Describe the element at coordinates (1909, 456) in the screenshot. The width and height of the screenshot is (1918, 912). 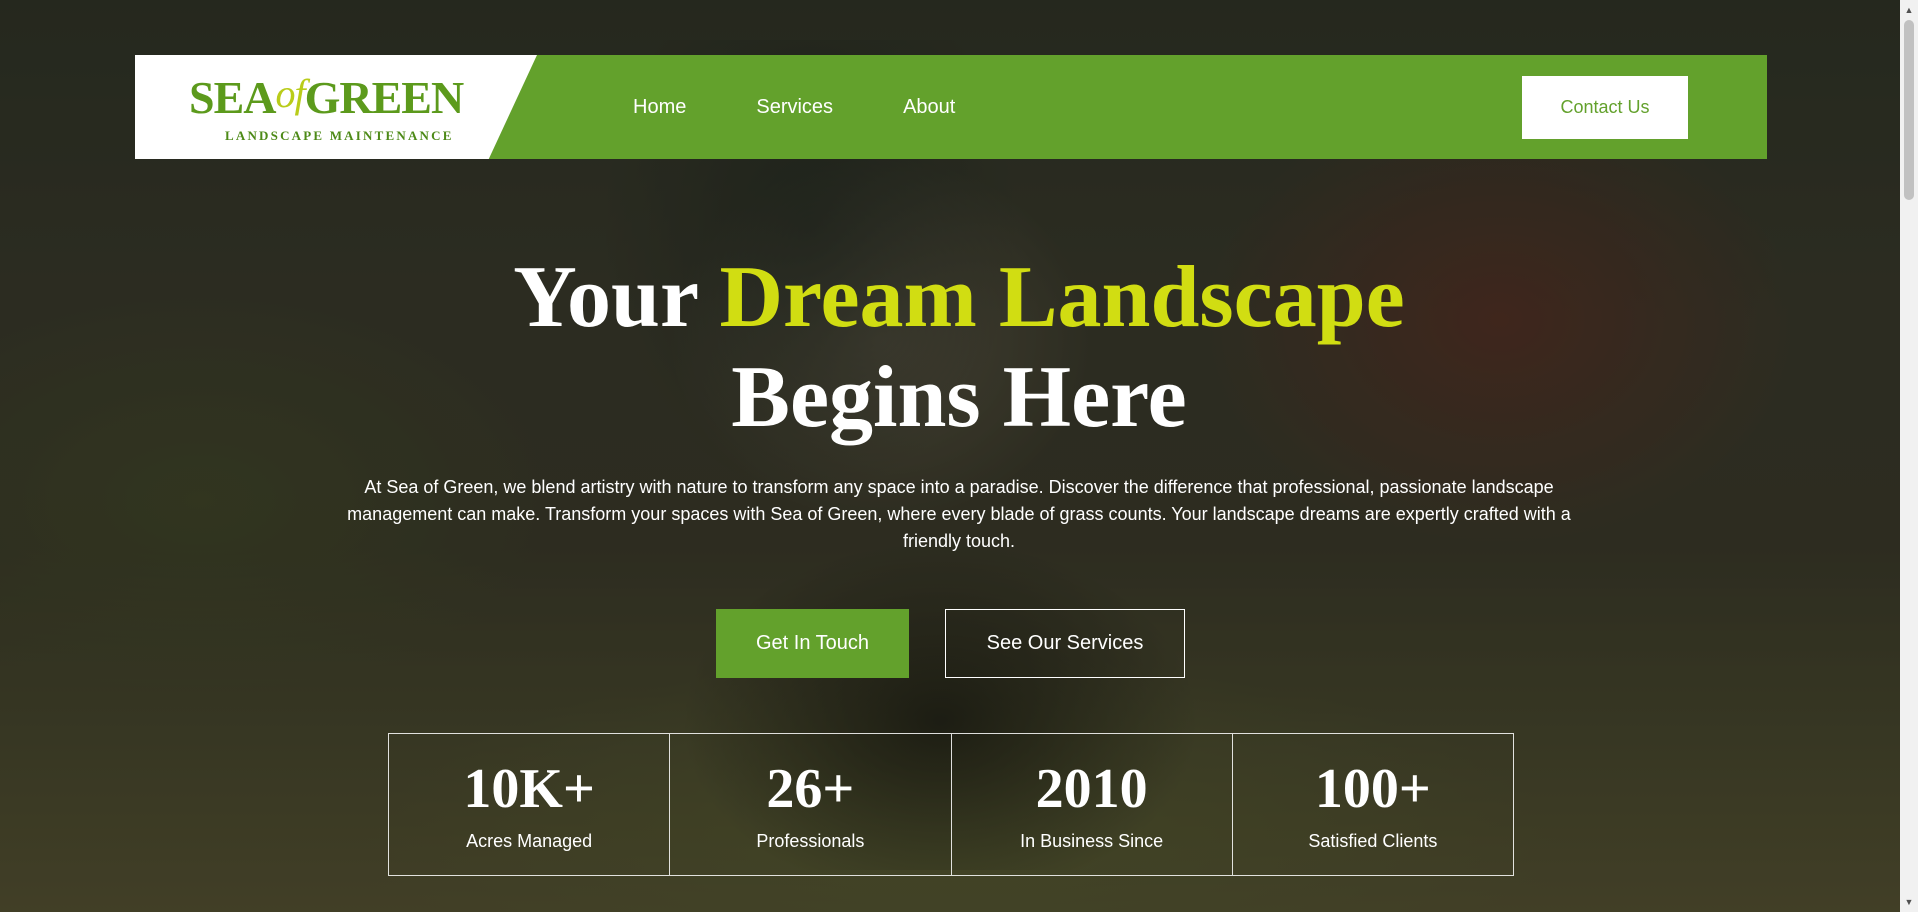
I see `page-scrollbar: ▲ ▼` at that location.